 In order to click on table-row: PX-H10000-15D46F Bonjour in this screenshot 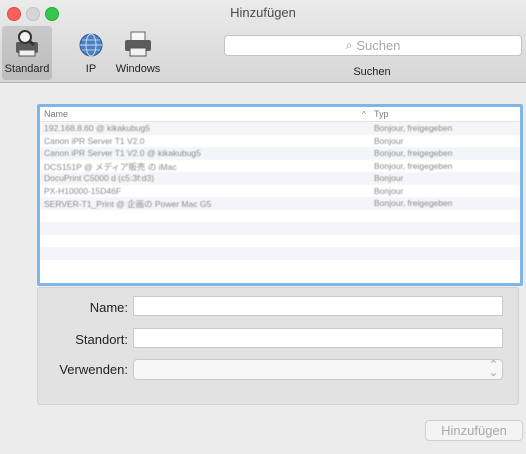, I will do `click(280, 191)`.